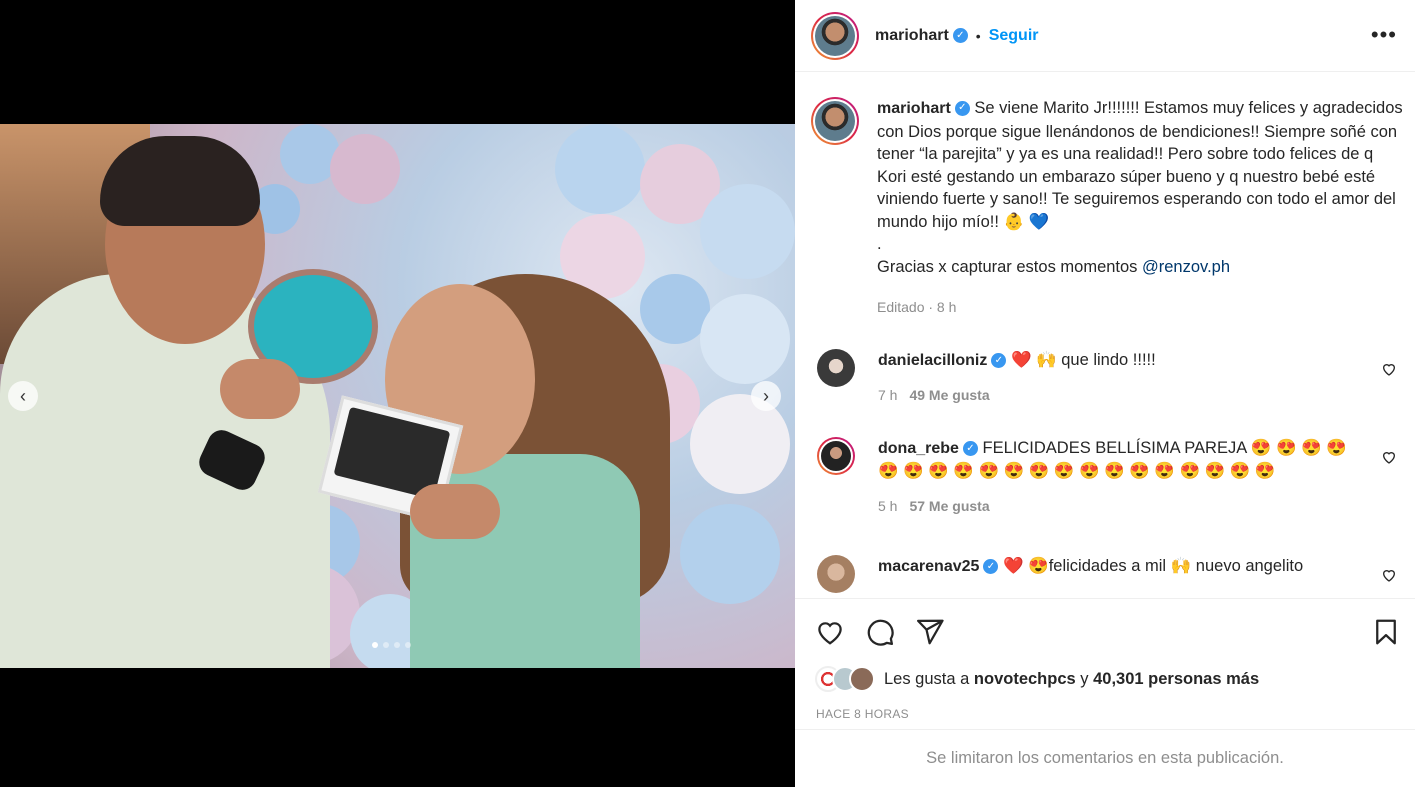  Describe the element at coordinates (1386, 632) in the screenshot. I see `save-bookmark-icon` at that location.